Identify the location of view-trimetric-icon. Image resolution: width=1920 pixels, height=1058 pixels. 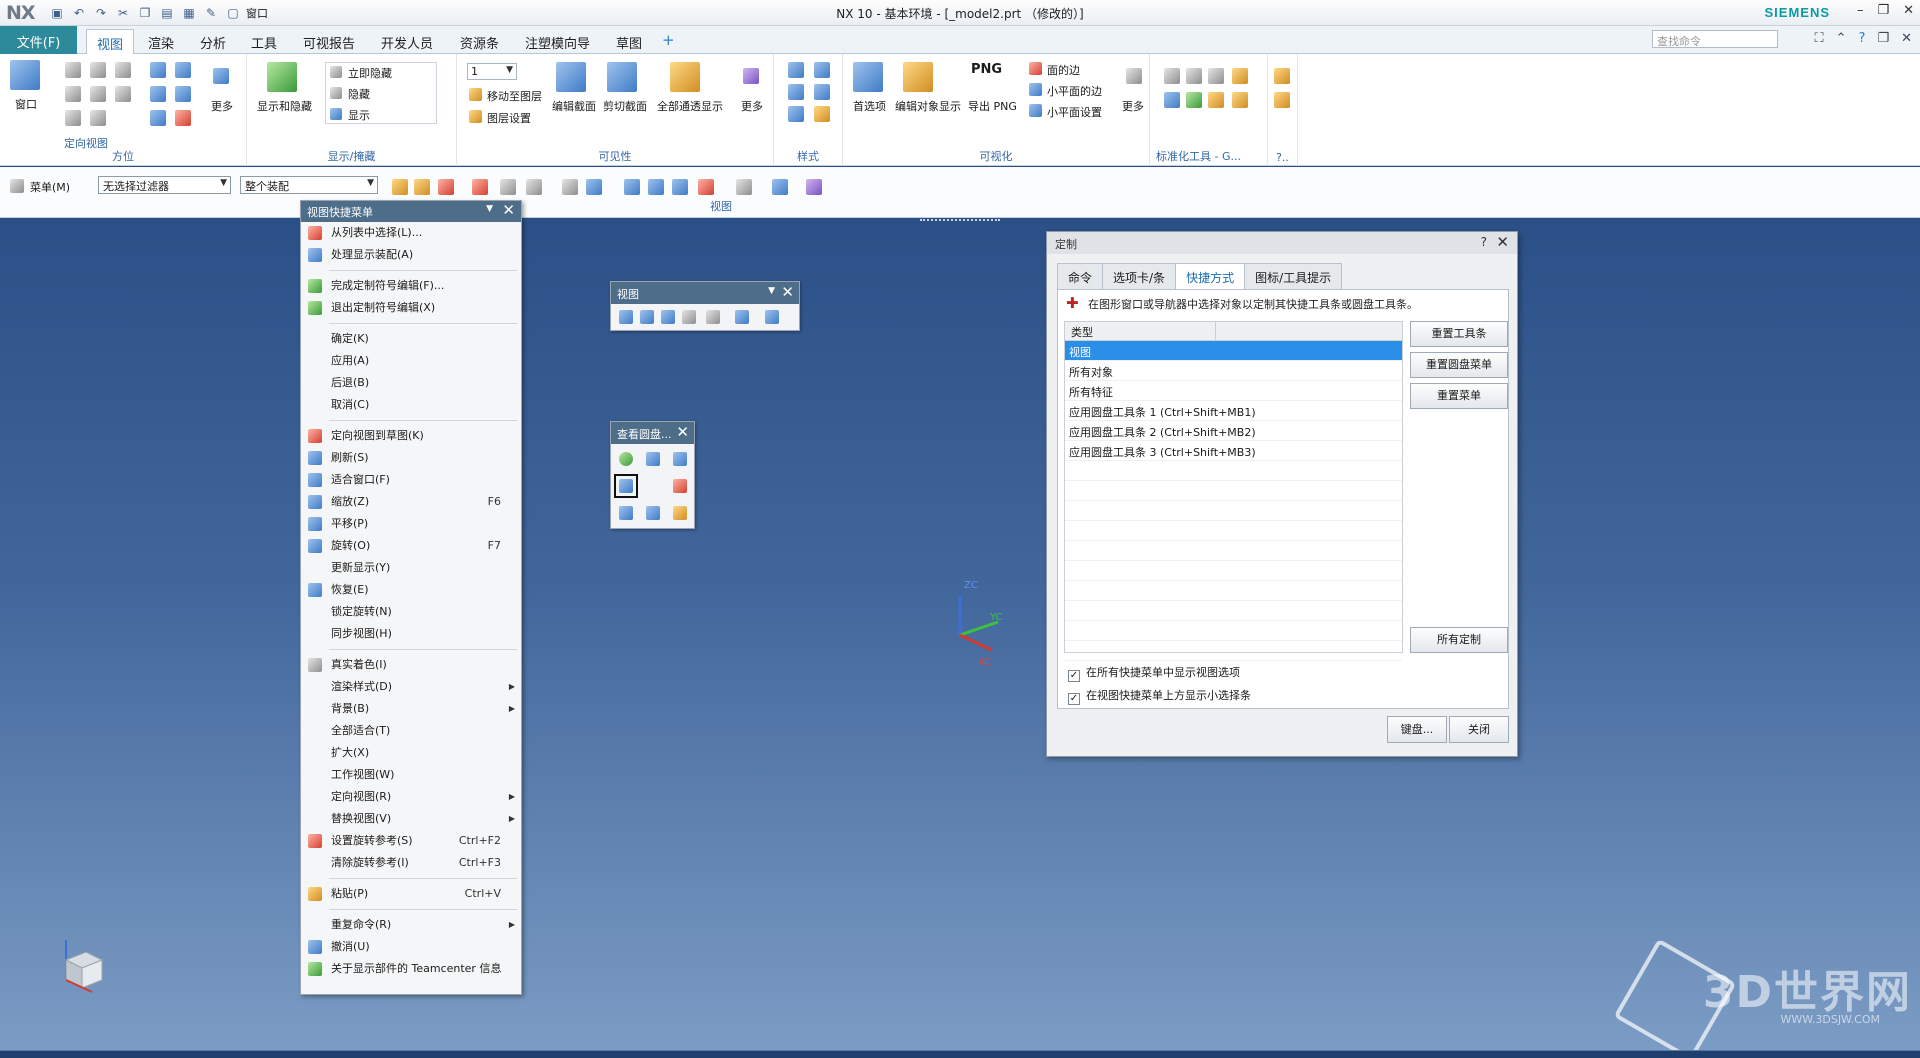
(98, 118).